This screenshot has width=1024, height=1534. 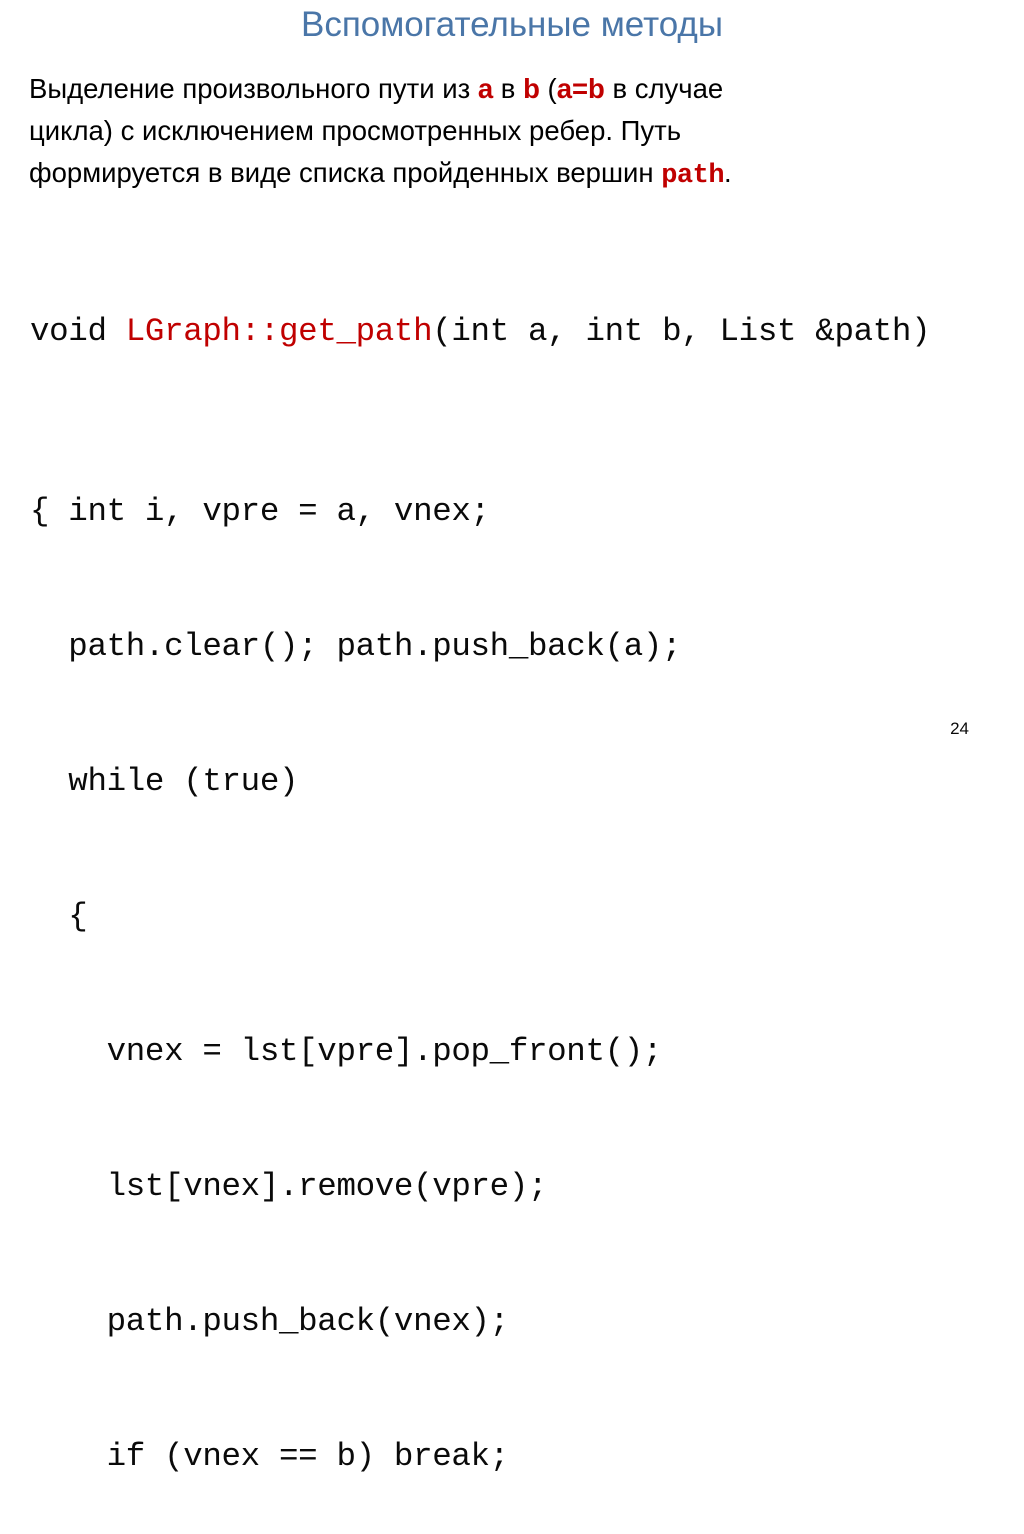 What do you see at coordinates (356, 646) in the screenshot?
I see `code-line: path.clear(); path.push_back(a);` at bounding box center [356, 646].